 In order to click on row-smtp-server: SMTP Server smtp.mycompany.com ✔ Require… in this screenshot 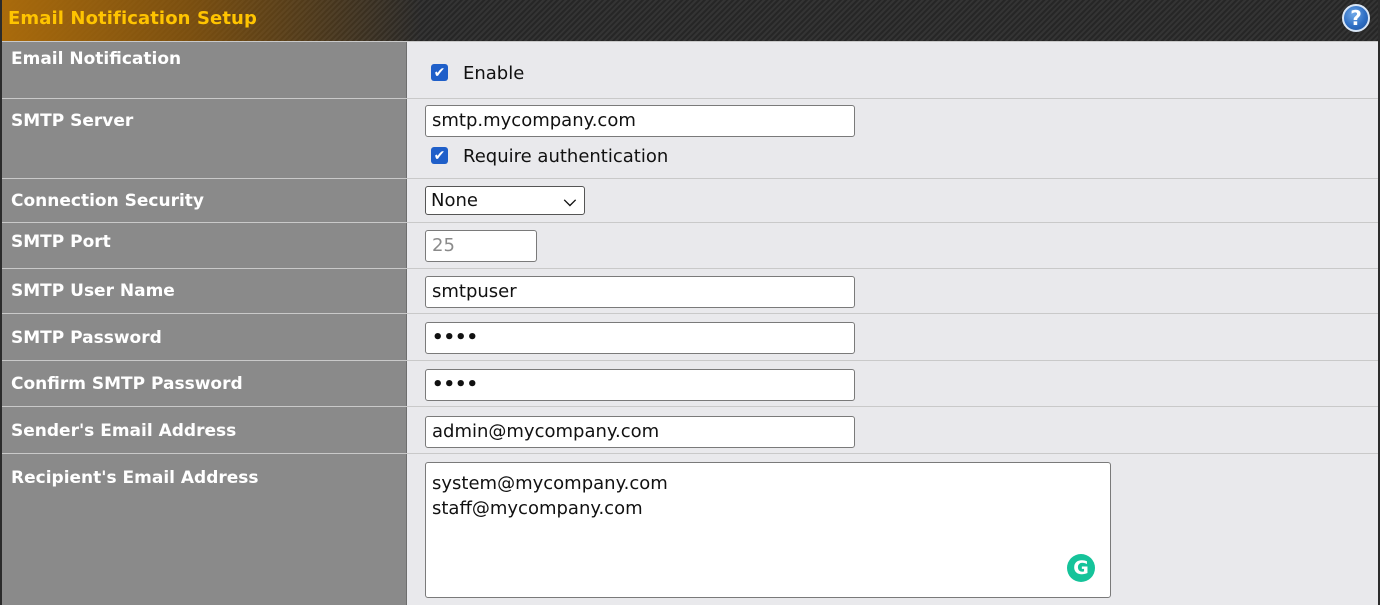, I will do `click(690, 138)`.